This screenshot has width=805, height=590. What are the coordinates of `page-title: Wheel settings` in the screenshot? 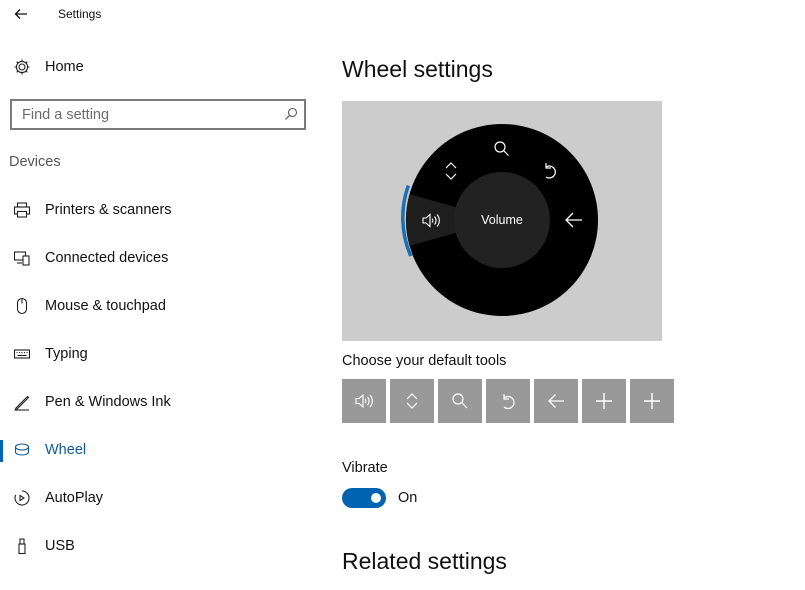 It's located at (417, 69).